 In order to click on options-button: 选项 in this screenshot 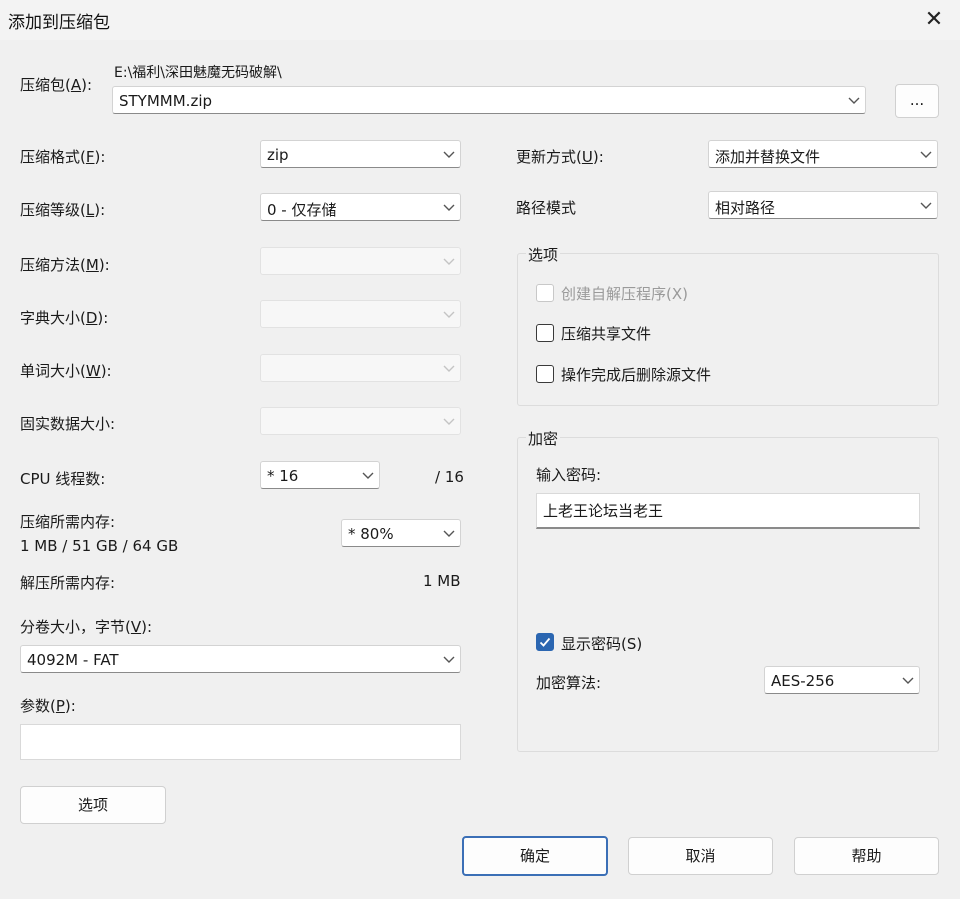, I will do `click(93, 805)`.